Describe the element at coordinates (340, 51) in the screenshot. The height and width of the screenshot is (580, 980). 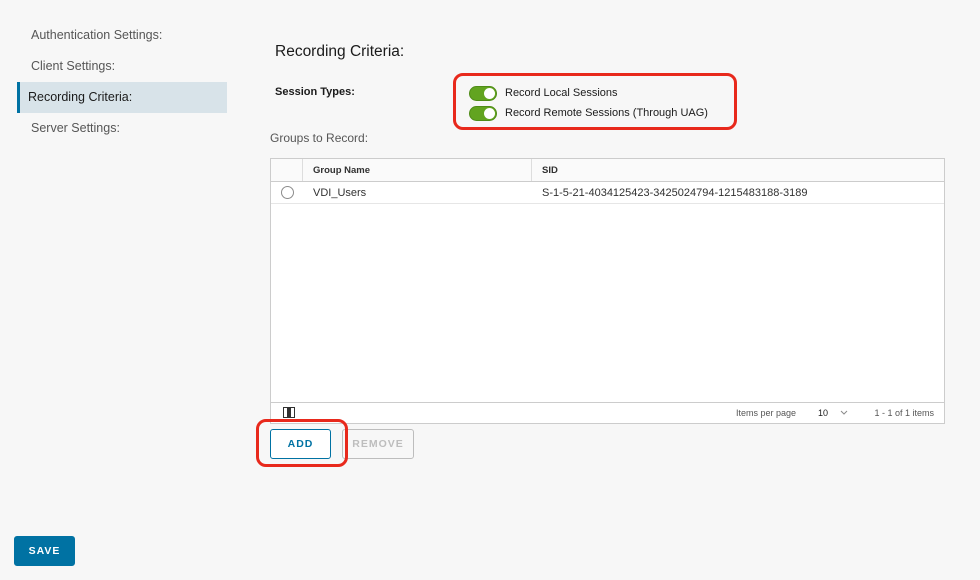
I see `page-title: Recording Criteria:` at that location.